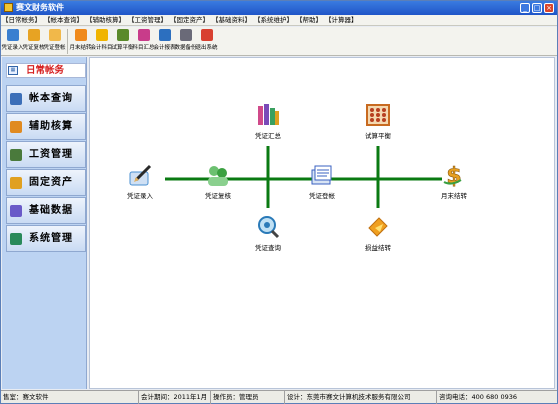 Image resolution: width=558 pixels, height=404 pixels. Describe the element at coordinates (321, 175) in the screenshot. I see `ledger-book-icon` at that location.